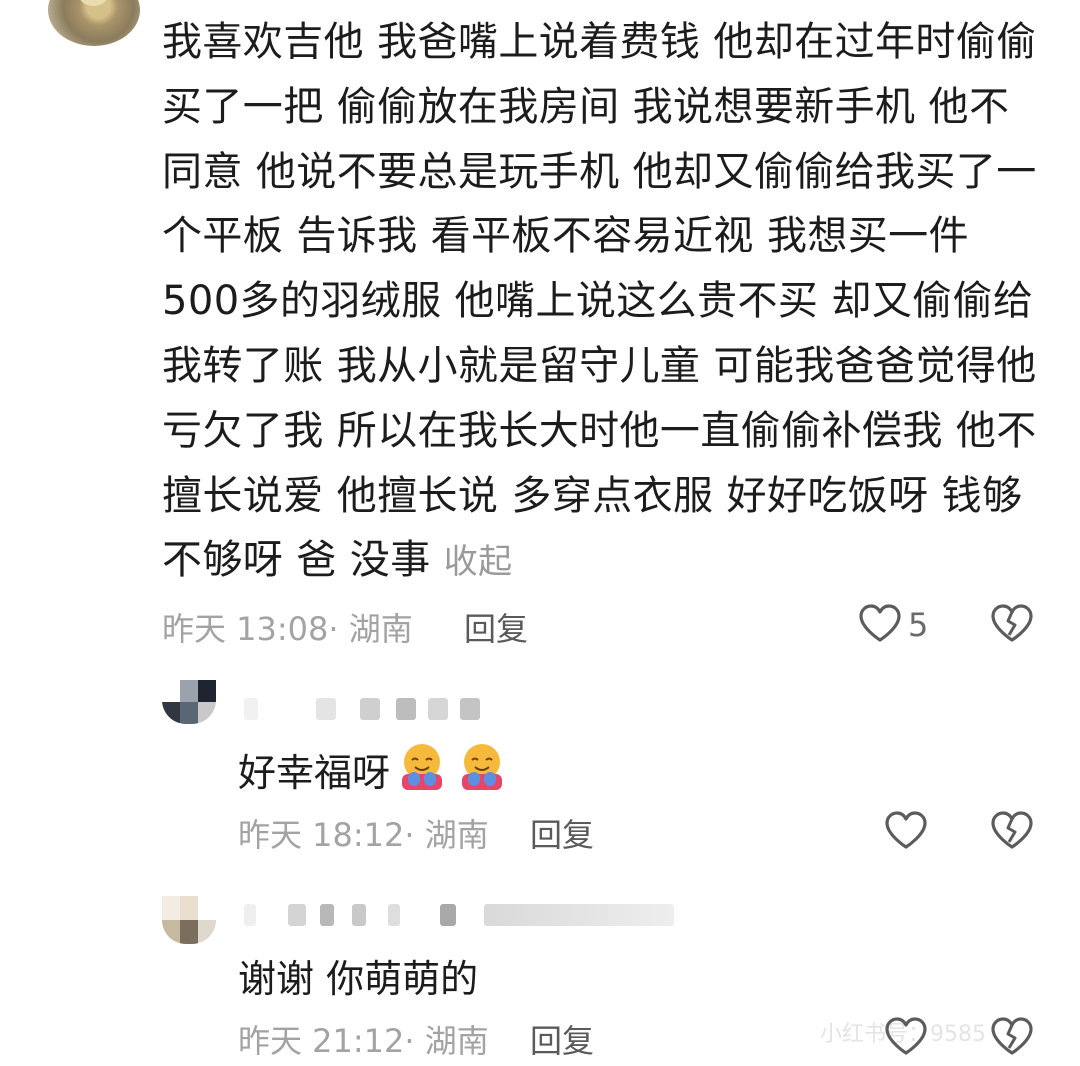 This screenshot has width=1080, height=1066. I want to click on reply-text: 好幸福呀, so click(314, 773).